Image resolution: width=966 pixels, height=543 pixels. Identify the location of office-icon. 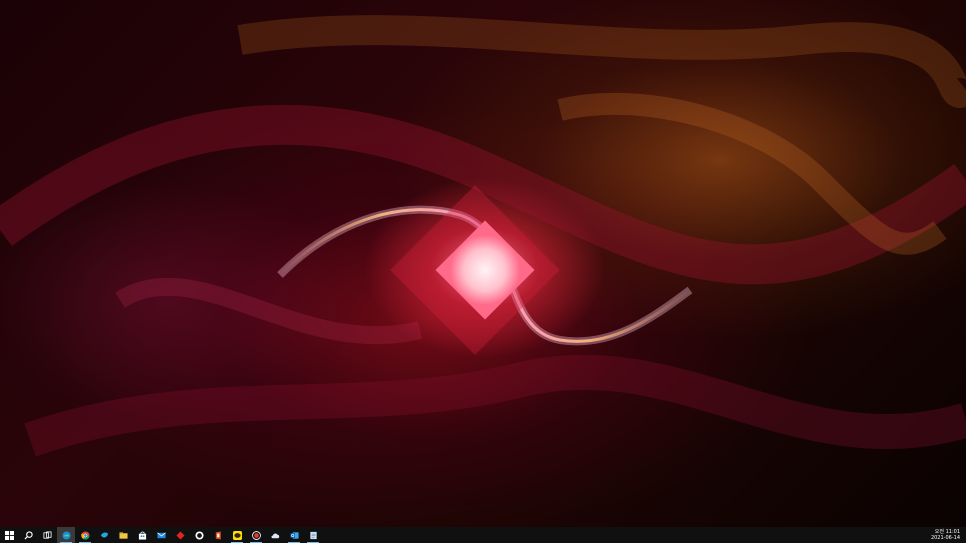
(218, 535).